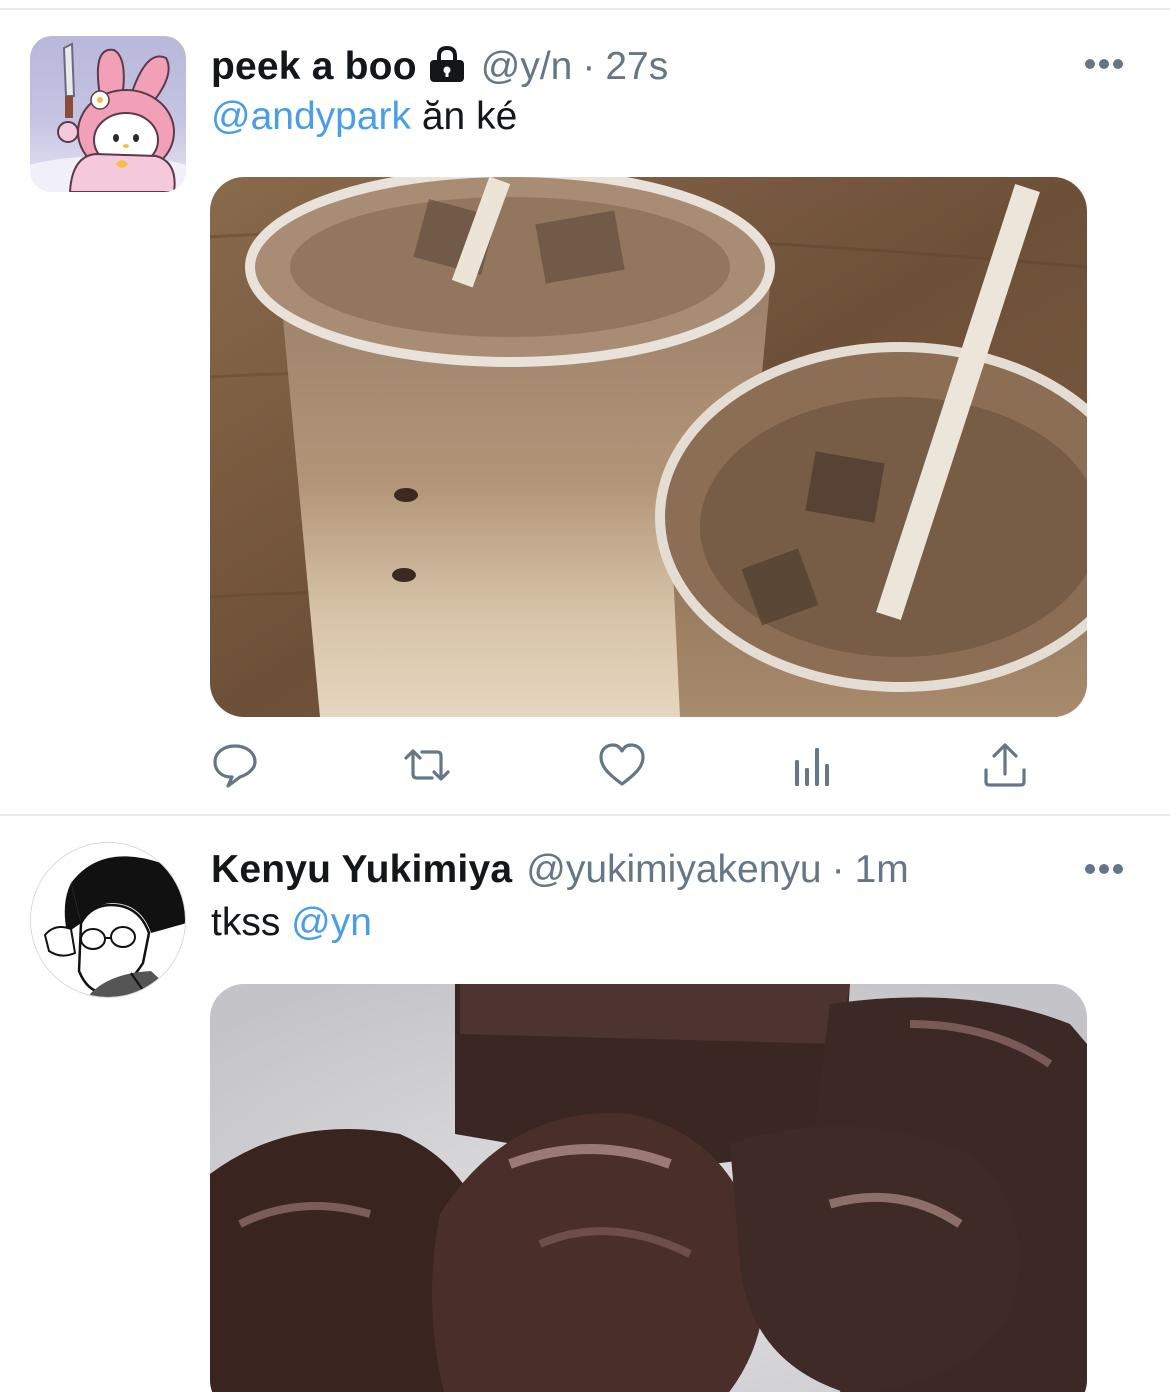 The width and height of the screenshot is (1170, 1392). What do you see at coordinates (882, 870) in the screenshot?
I see `timestamp: 1m` at bounding box center [882, 870].